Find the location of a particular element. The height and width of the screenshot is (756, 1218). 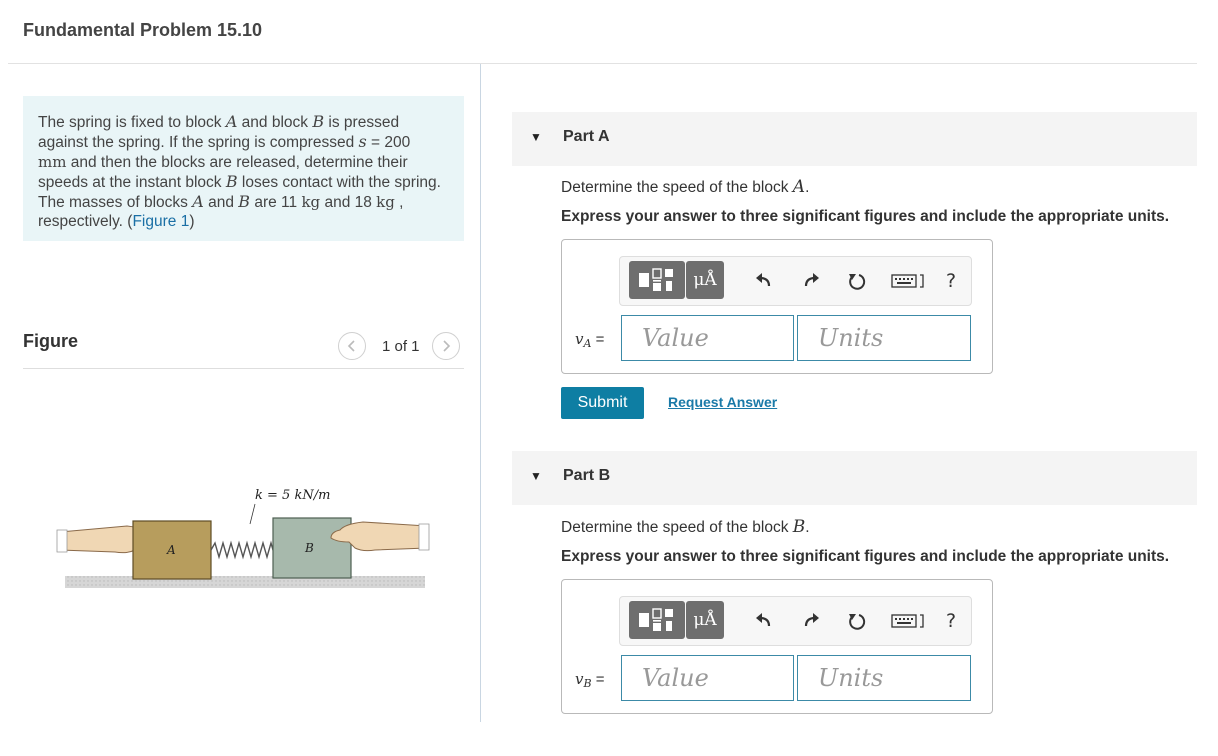

variable-label: vB = is located at coordinates (590, 680).